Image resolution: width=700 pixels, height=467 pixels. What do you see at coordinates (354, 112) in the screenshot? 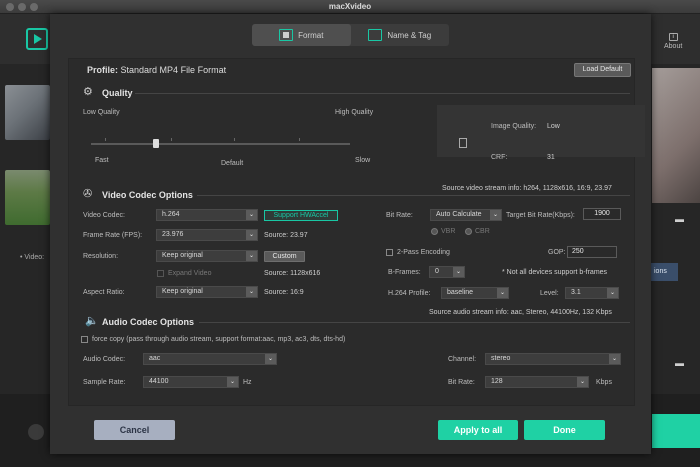
I see `high-quality-label: High Quality` at bounding box center [354, 112].